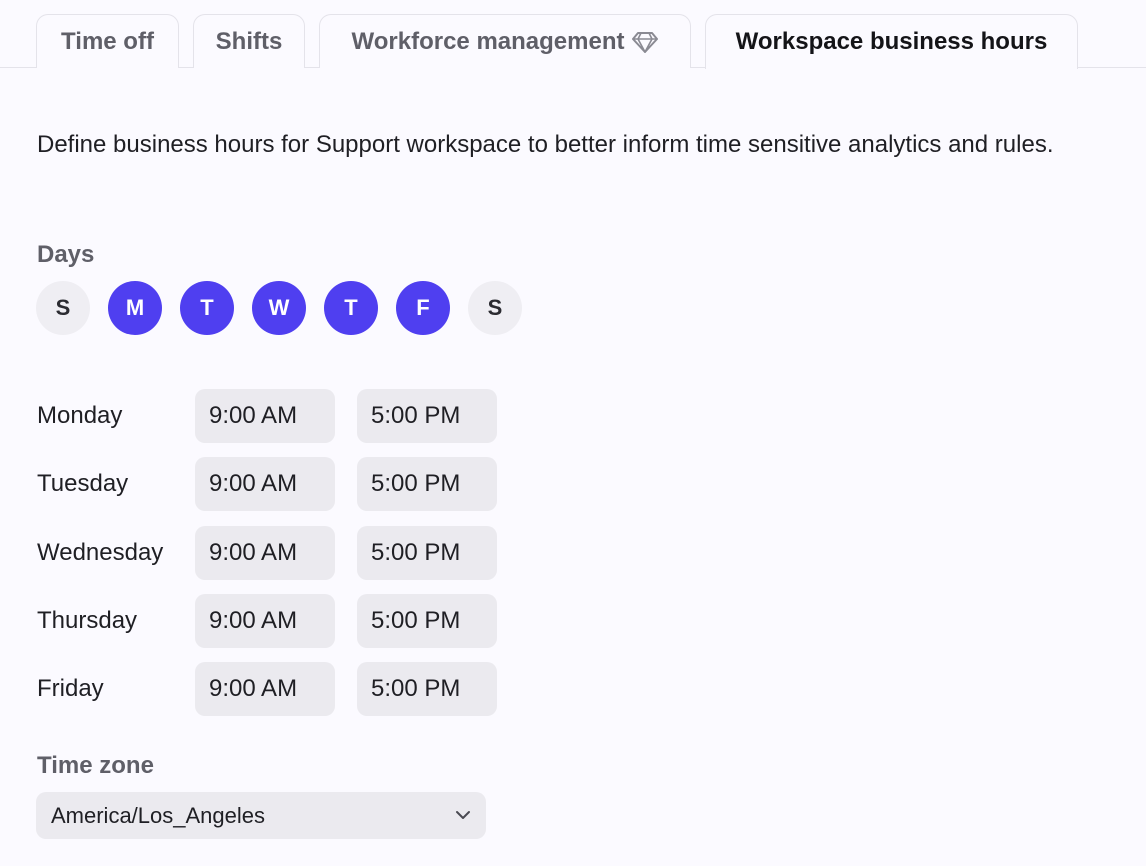  Describe the element at coordinates (87, 620) in the screenshot. I see `day-name: Thursday` at that location.